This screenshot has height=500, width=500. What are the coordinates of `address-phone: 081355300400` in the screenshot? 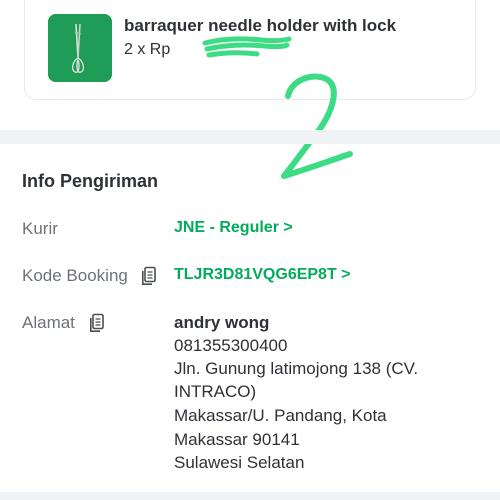 It's located at (231, 345).